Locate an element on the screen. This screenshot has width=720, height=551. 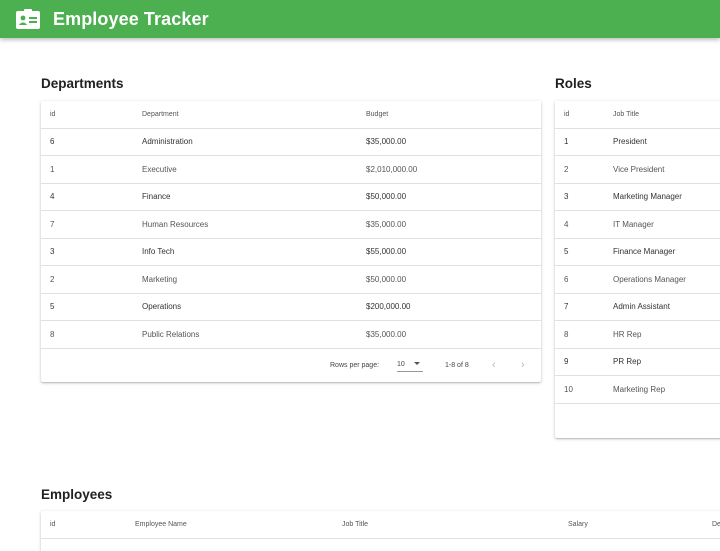
cell-budget: $200,000.00 is located at coordinates (453, 307).